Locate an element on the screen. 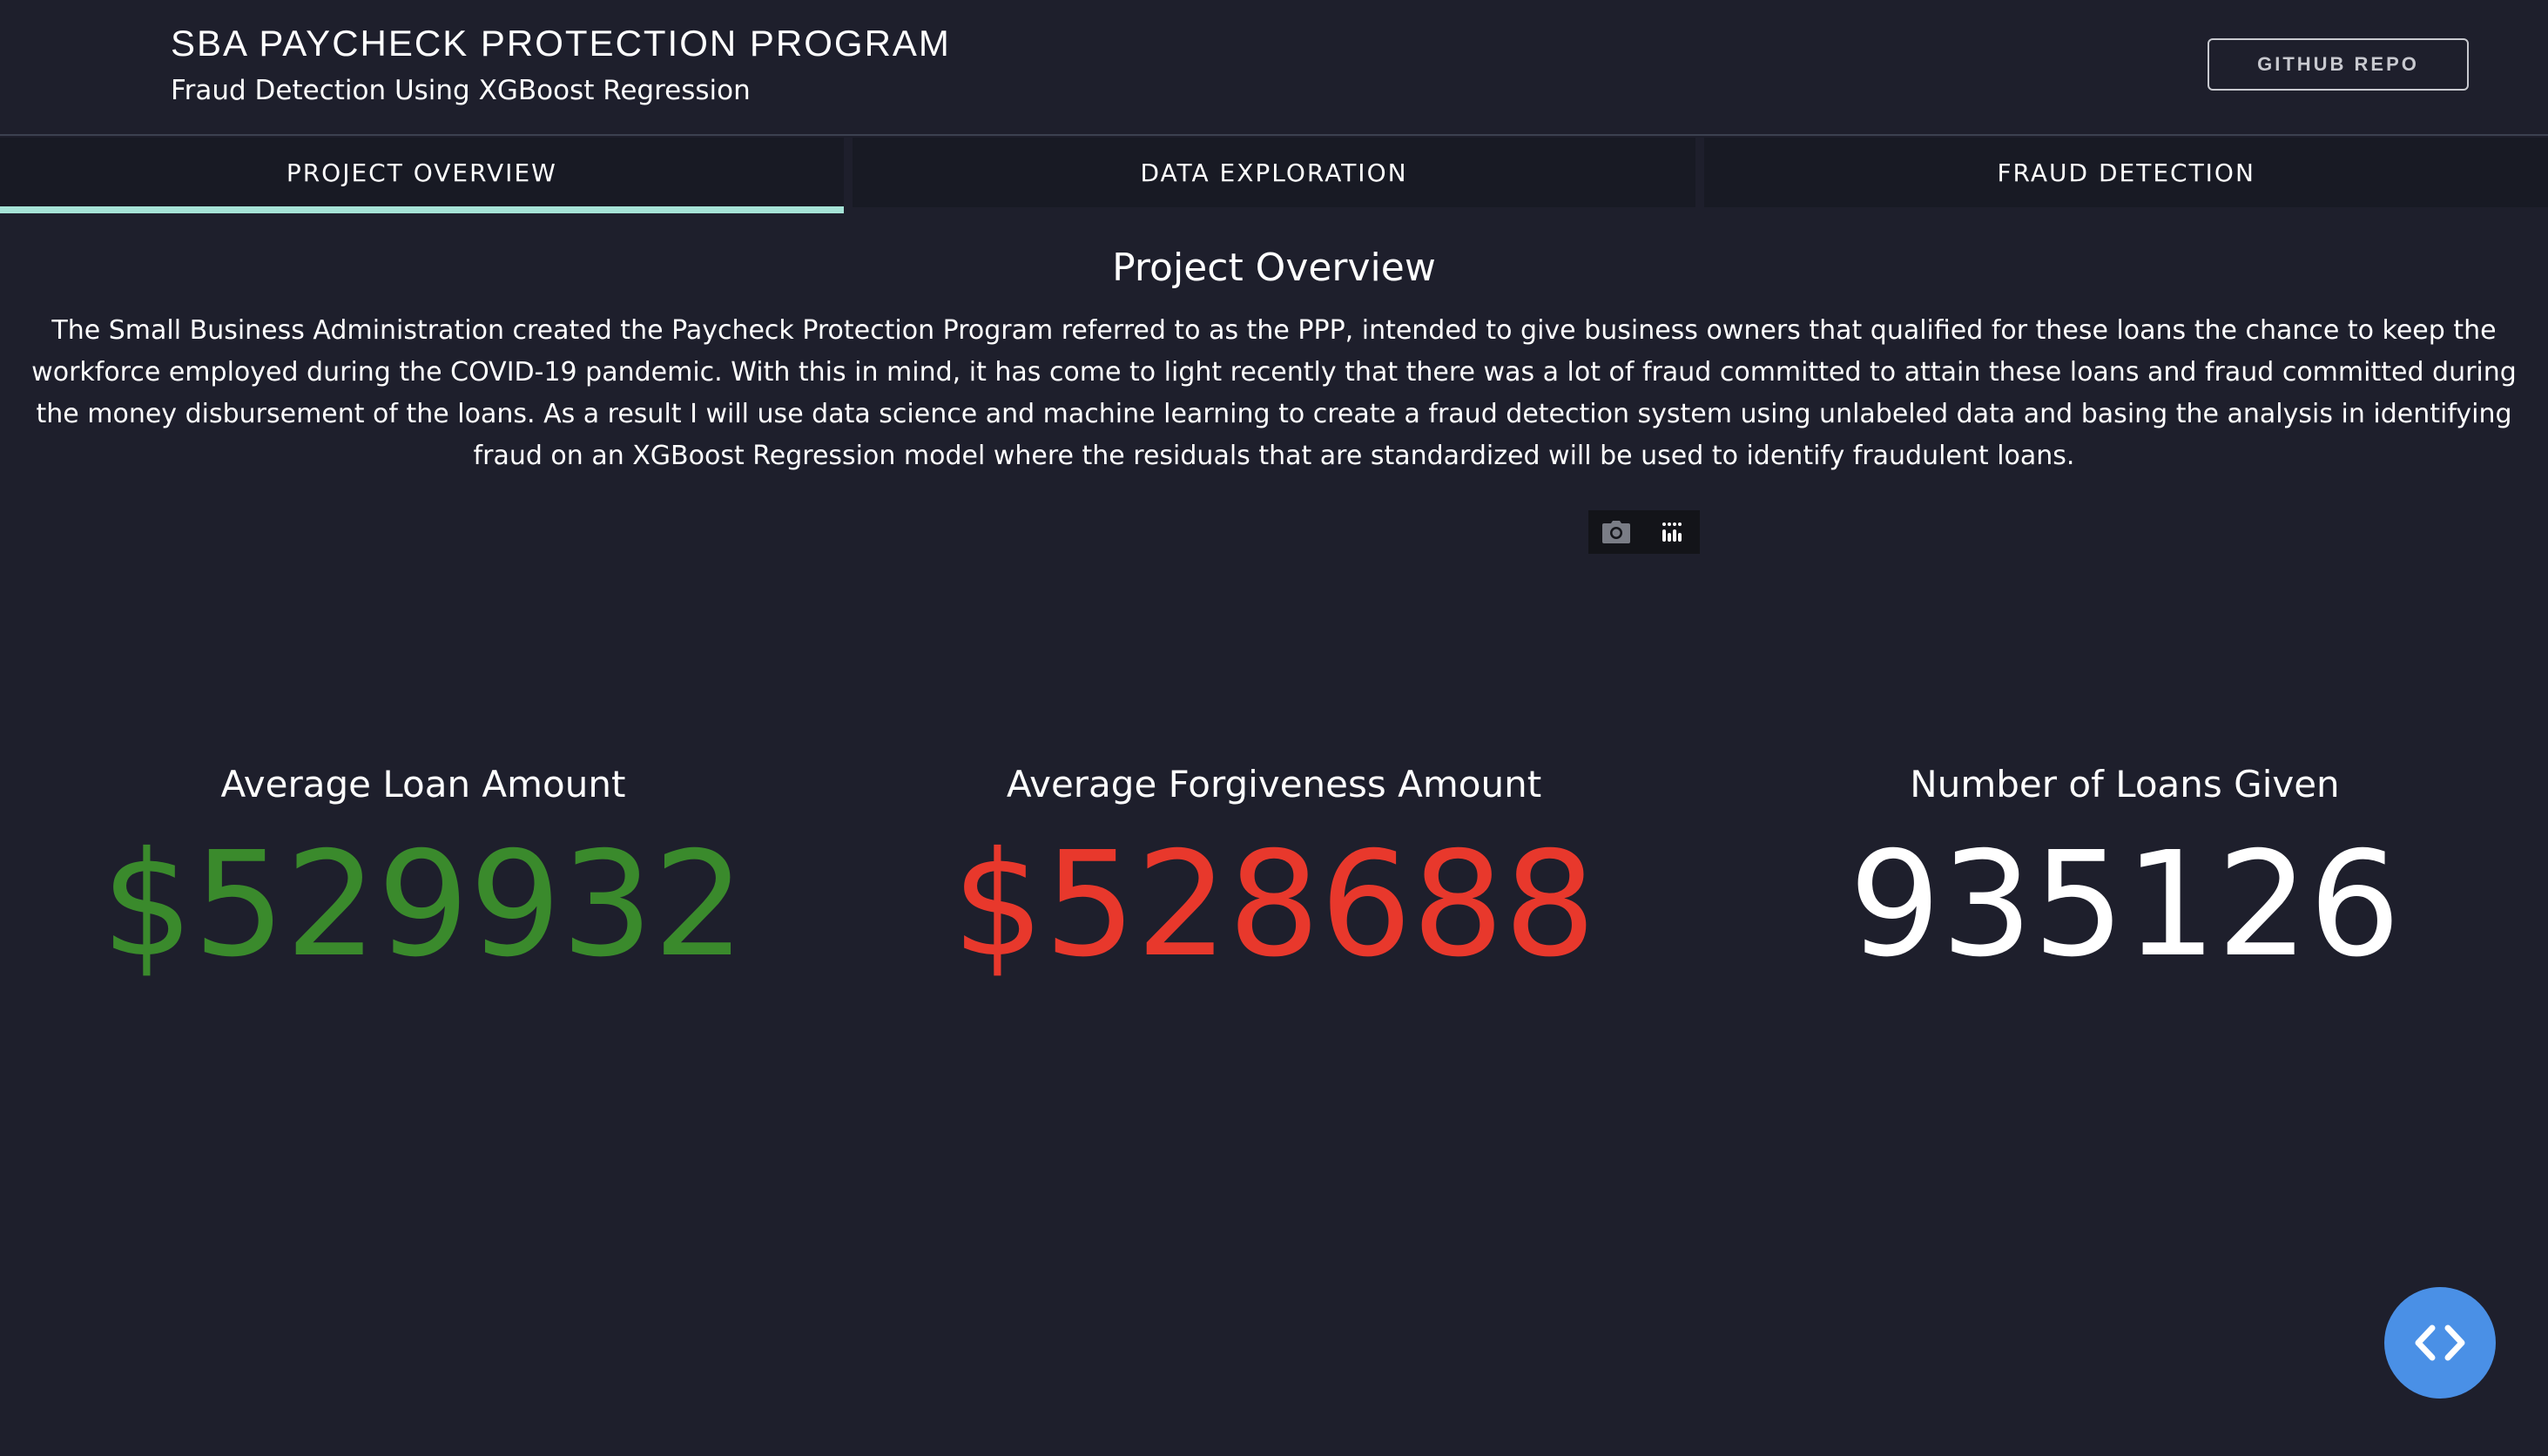 This screenshot has height=1456, width=2548. code-toggle-button is located at coordinates (2440, 1343).